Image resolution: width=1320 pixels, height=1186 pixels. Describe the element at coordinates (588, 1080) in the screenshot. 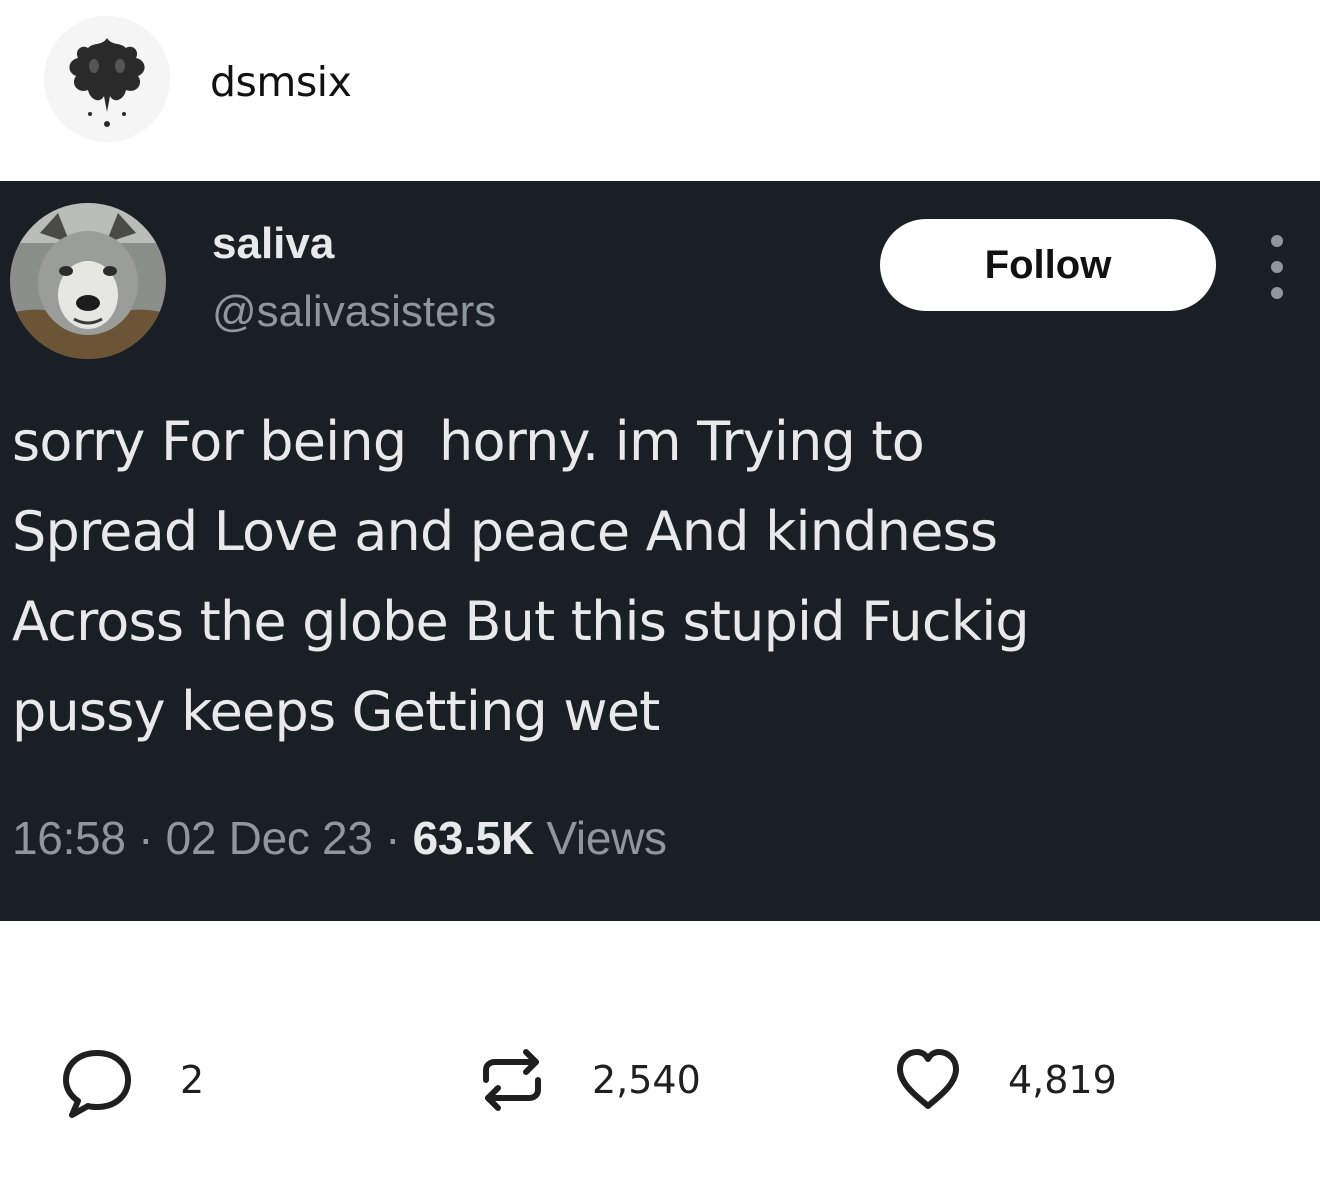

I see `reblog-button: 2,540` at that location.